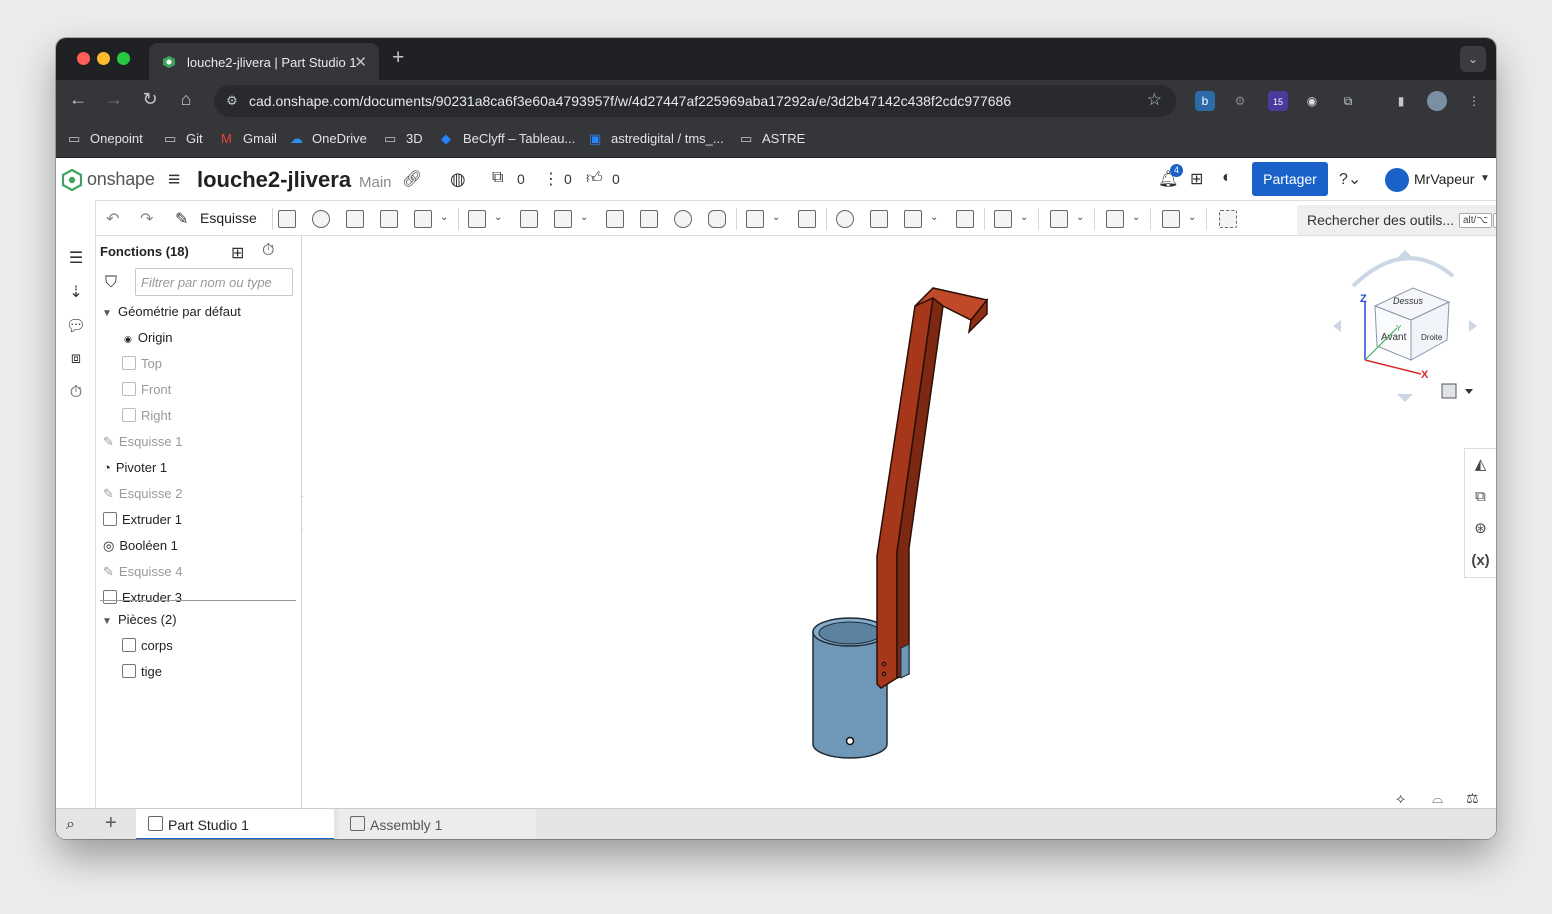  Describe the element at coordinates (375, 182) in the screenshot. I see `branch-name: Main` at that location.